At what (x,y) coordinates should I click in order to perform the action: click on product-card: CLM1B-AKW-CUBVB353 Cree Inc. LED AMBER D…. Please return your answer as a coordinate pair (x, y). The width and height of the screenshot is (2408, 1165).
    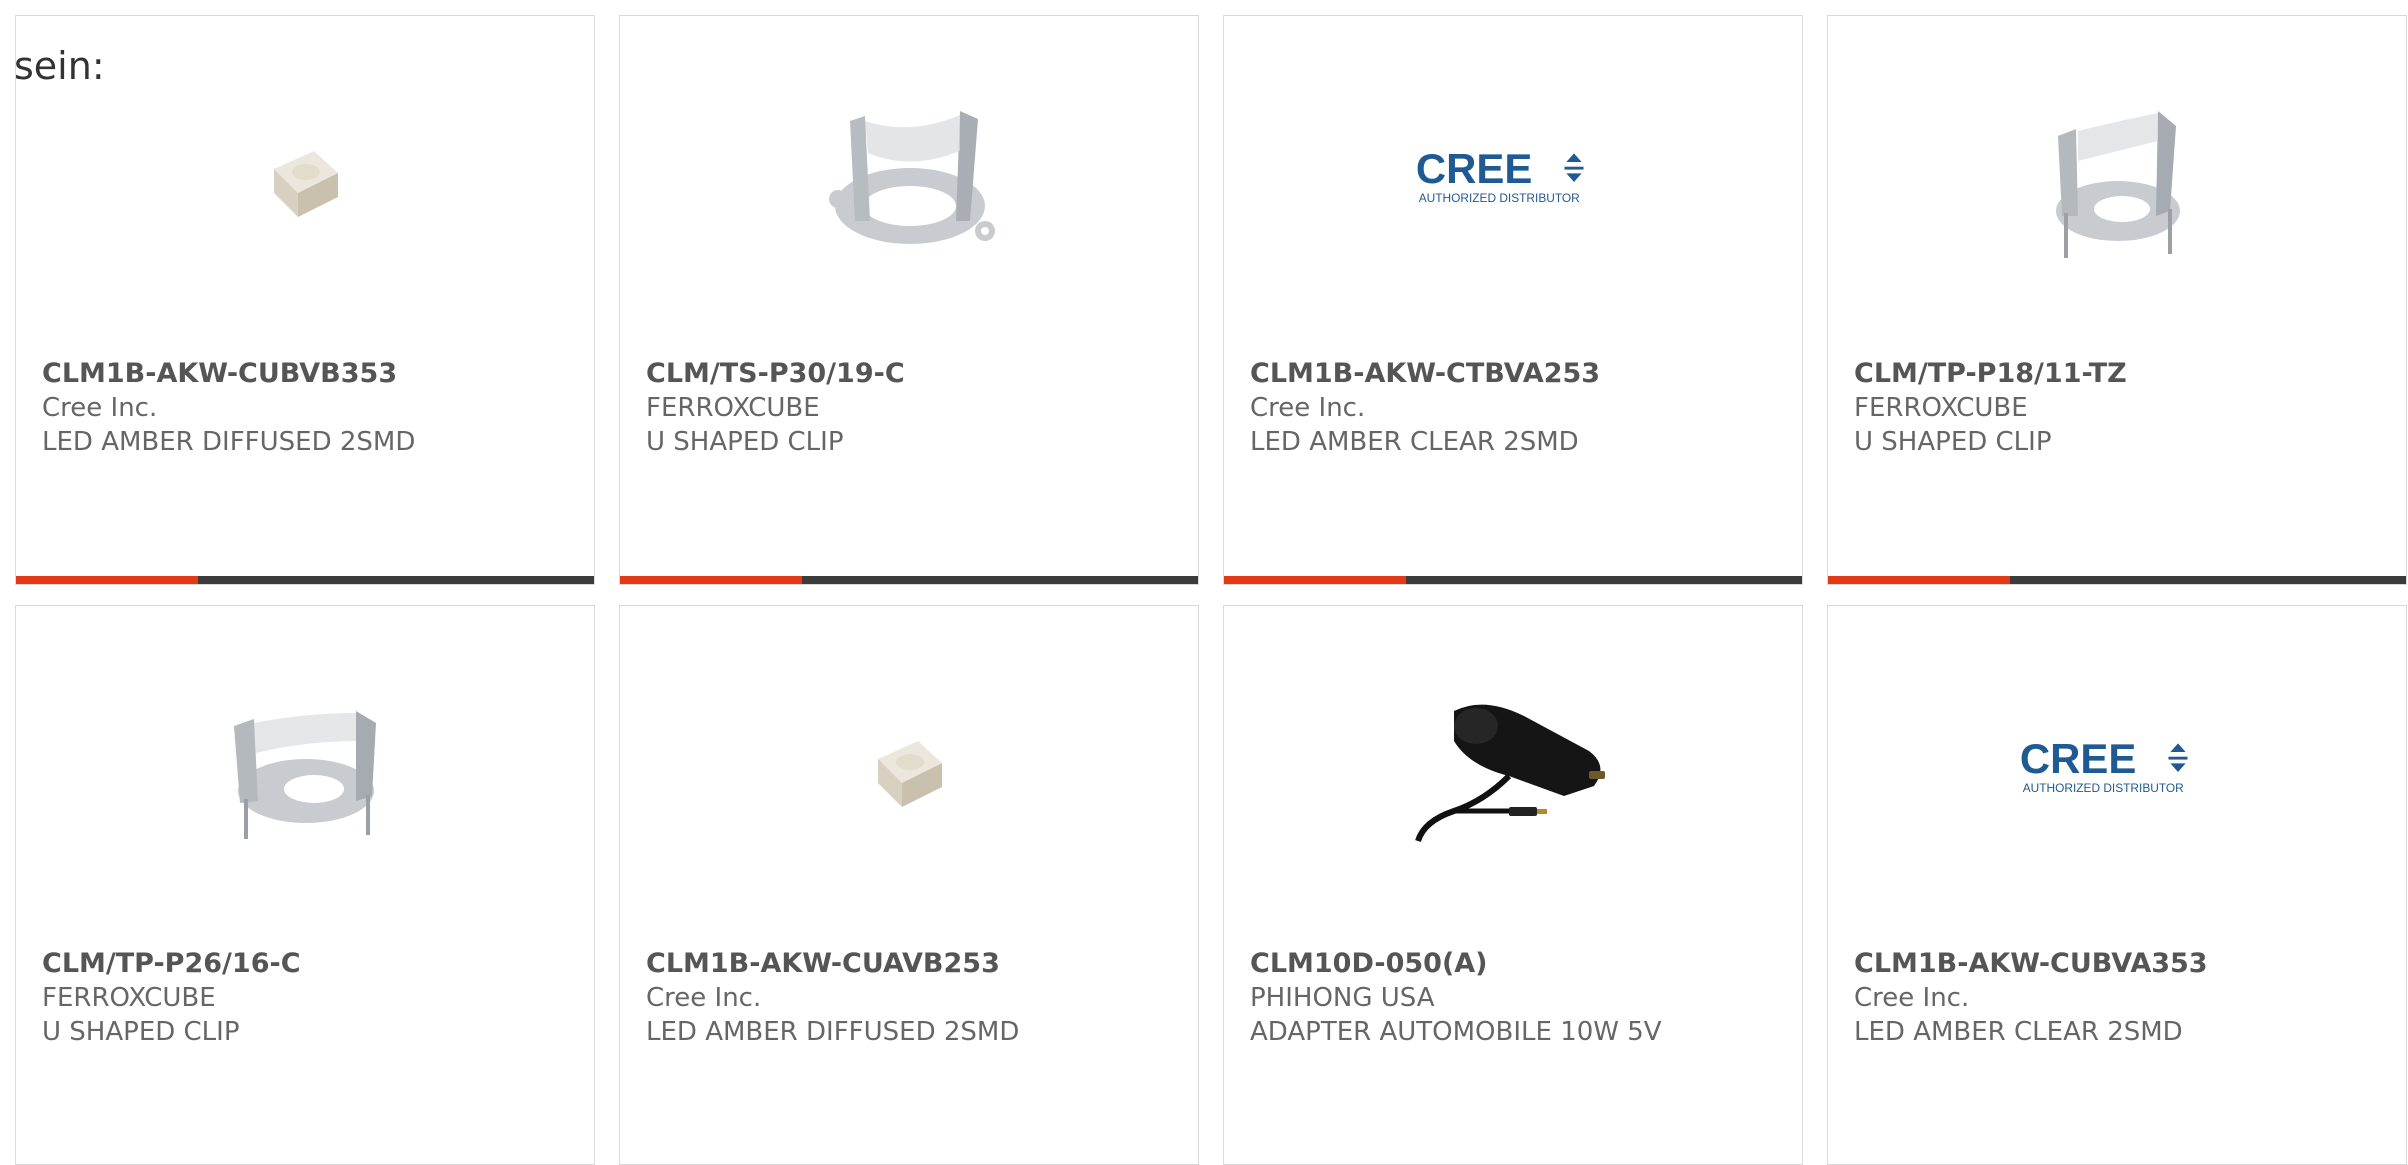
    Looking at the image, I should click on (305, 300).